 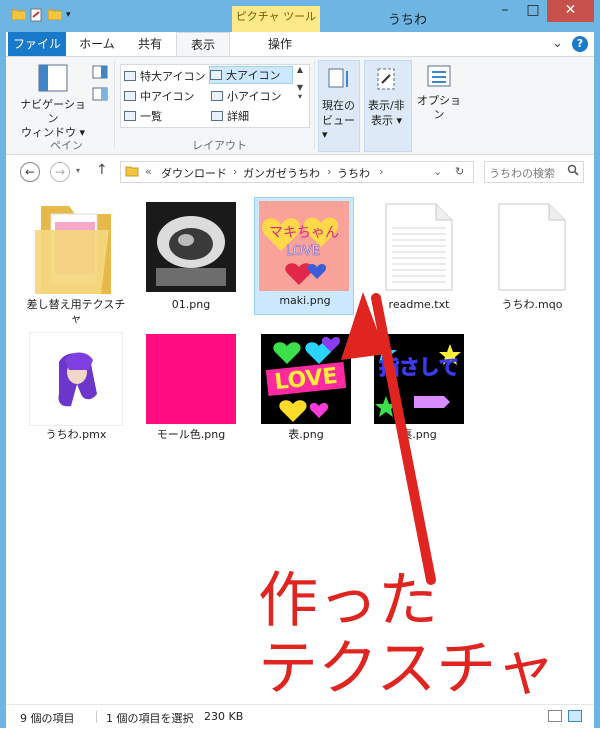 I want to click on layout-group-label: レイアウト, so click(x=219, y=145).